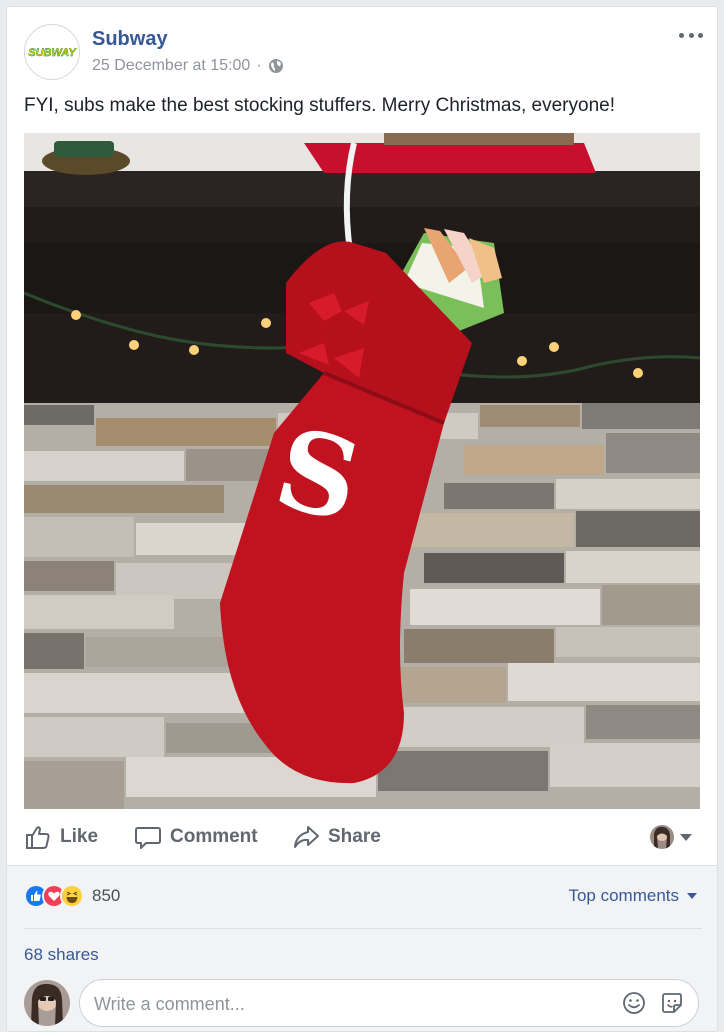 This screenshot has width=724, height=1032. I want to click on page-avatar: SUBWAY, so click(52, 52).